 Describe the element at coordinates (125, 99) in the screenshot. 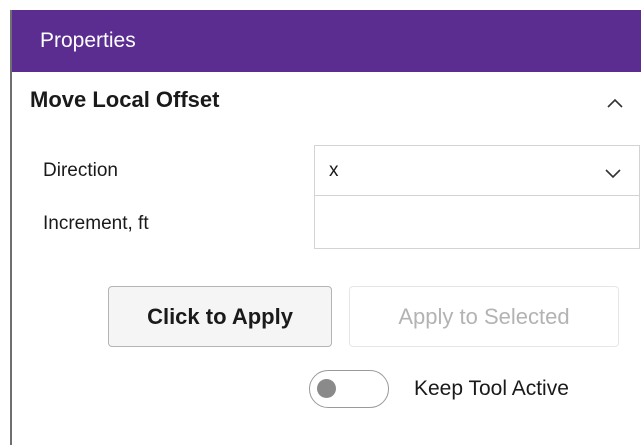

I see `section-title: Move Local Offset` at that location.